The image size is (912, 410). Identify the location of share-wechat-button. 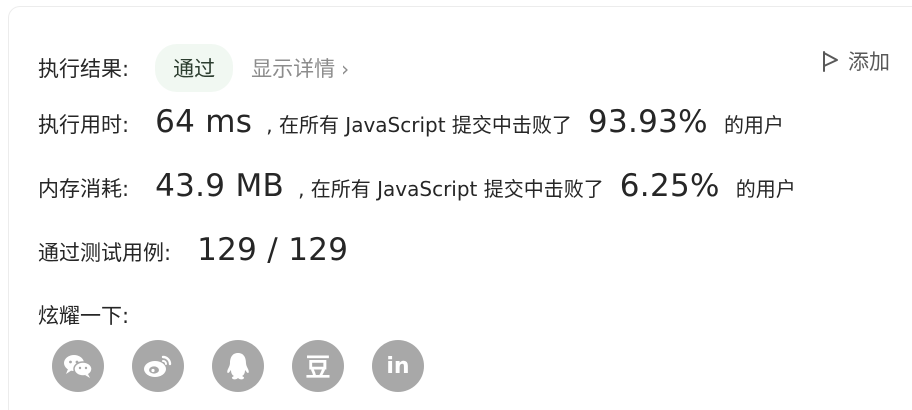
(78, 366).